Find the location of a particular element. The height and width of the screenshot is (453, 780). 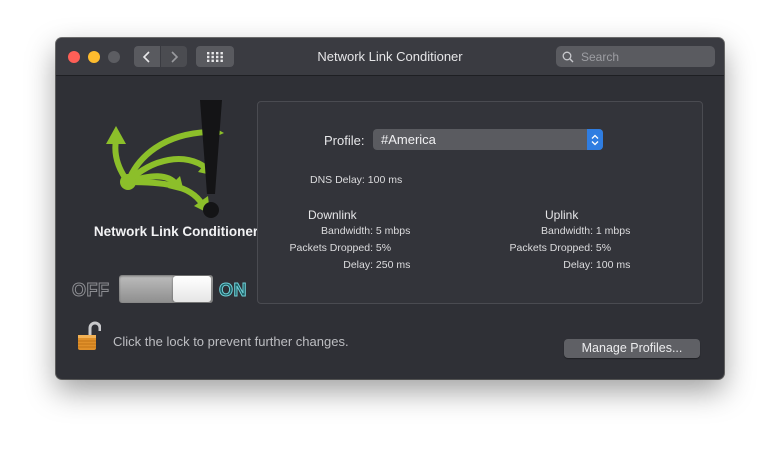

app-name-label: Network Link Conditioner is located at coordinates (176, 231).